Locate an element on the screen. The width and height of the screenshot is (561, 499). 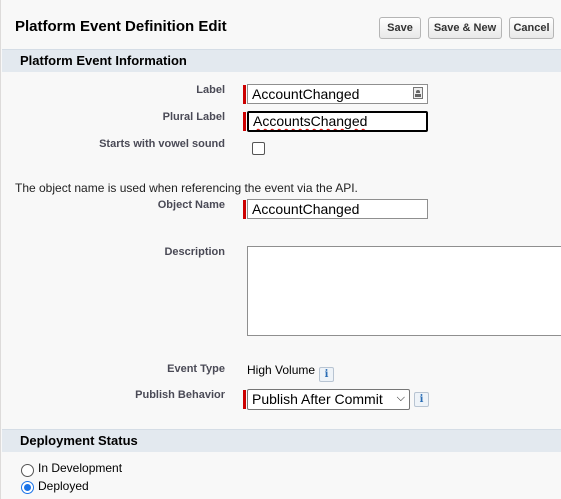
object-name-field-label: Object Name is located at coordinates (191, 205).